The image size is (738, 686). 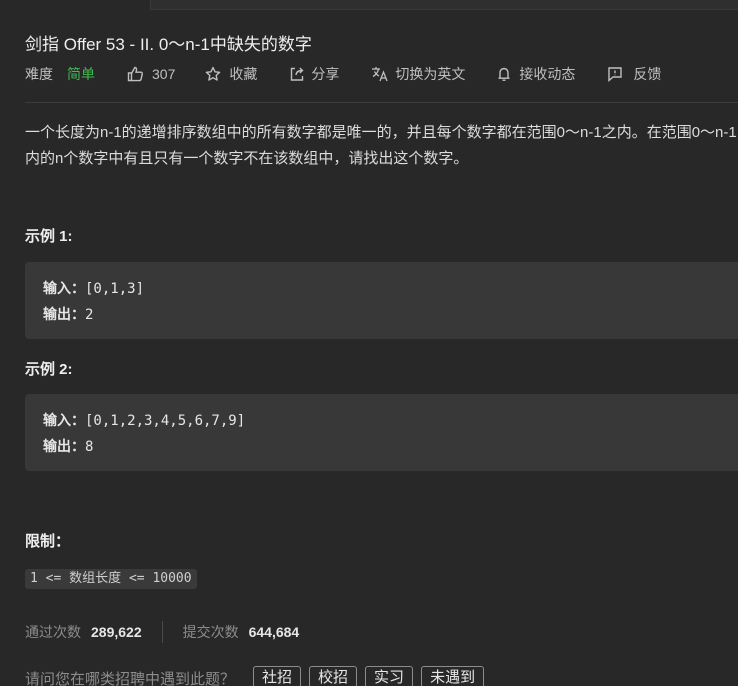 I want to click on problem-title: 剑指 Offer 53 - II. 0～n-1中缺失的数字, so click(x=168, y=44).